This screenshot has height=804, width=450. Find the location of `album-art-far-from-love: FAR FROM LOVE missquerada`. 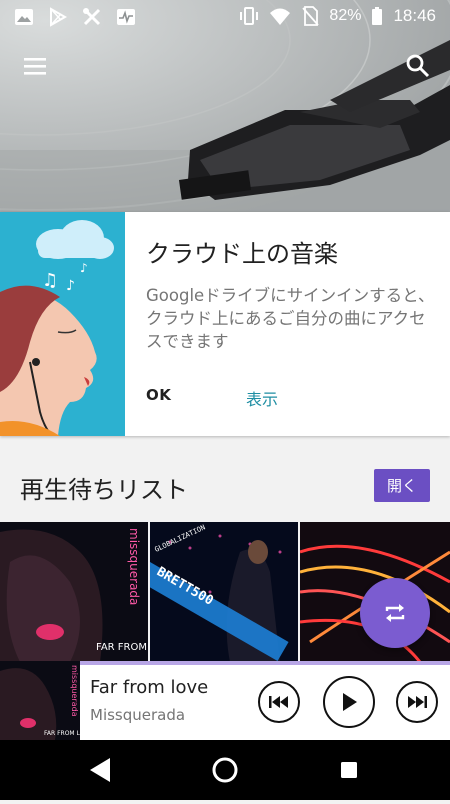

album-art-far-from-love: FAR FROM LOVE missquerada is located at coordinates (74, 592).